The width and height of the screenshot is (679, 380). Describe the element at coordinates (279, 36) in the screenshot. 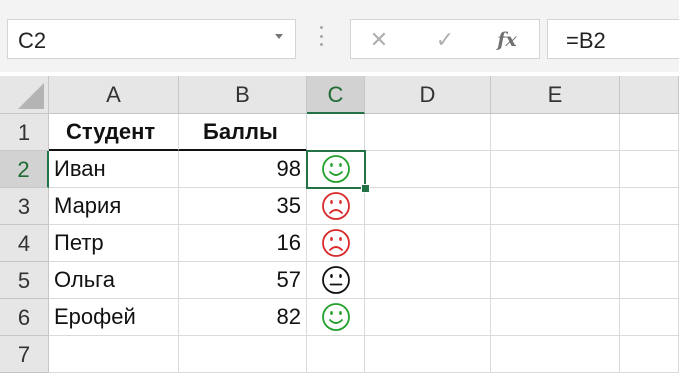

I see `chevron-down-icon` at that location.